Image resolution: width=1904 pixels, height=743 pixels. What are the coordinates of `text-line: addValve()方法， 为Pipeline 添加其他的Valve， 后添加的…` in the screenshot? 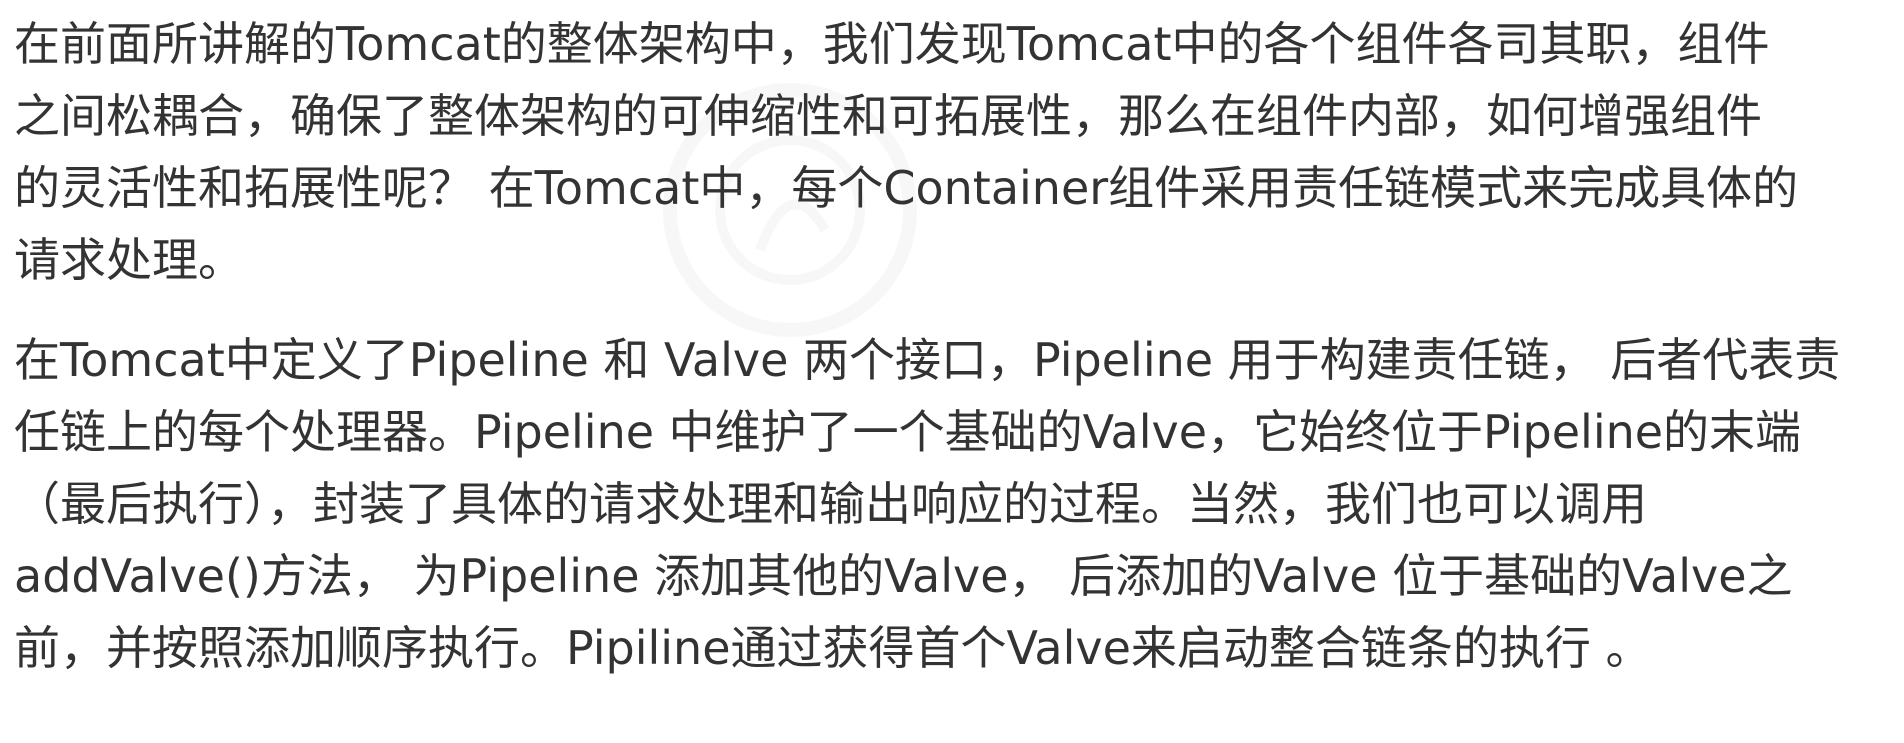 It's located at (903, 576).